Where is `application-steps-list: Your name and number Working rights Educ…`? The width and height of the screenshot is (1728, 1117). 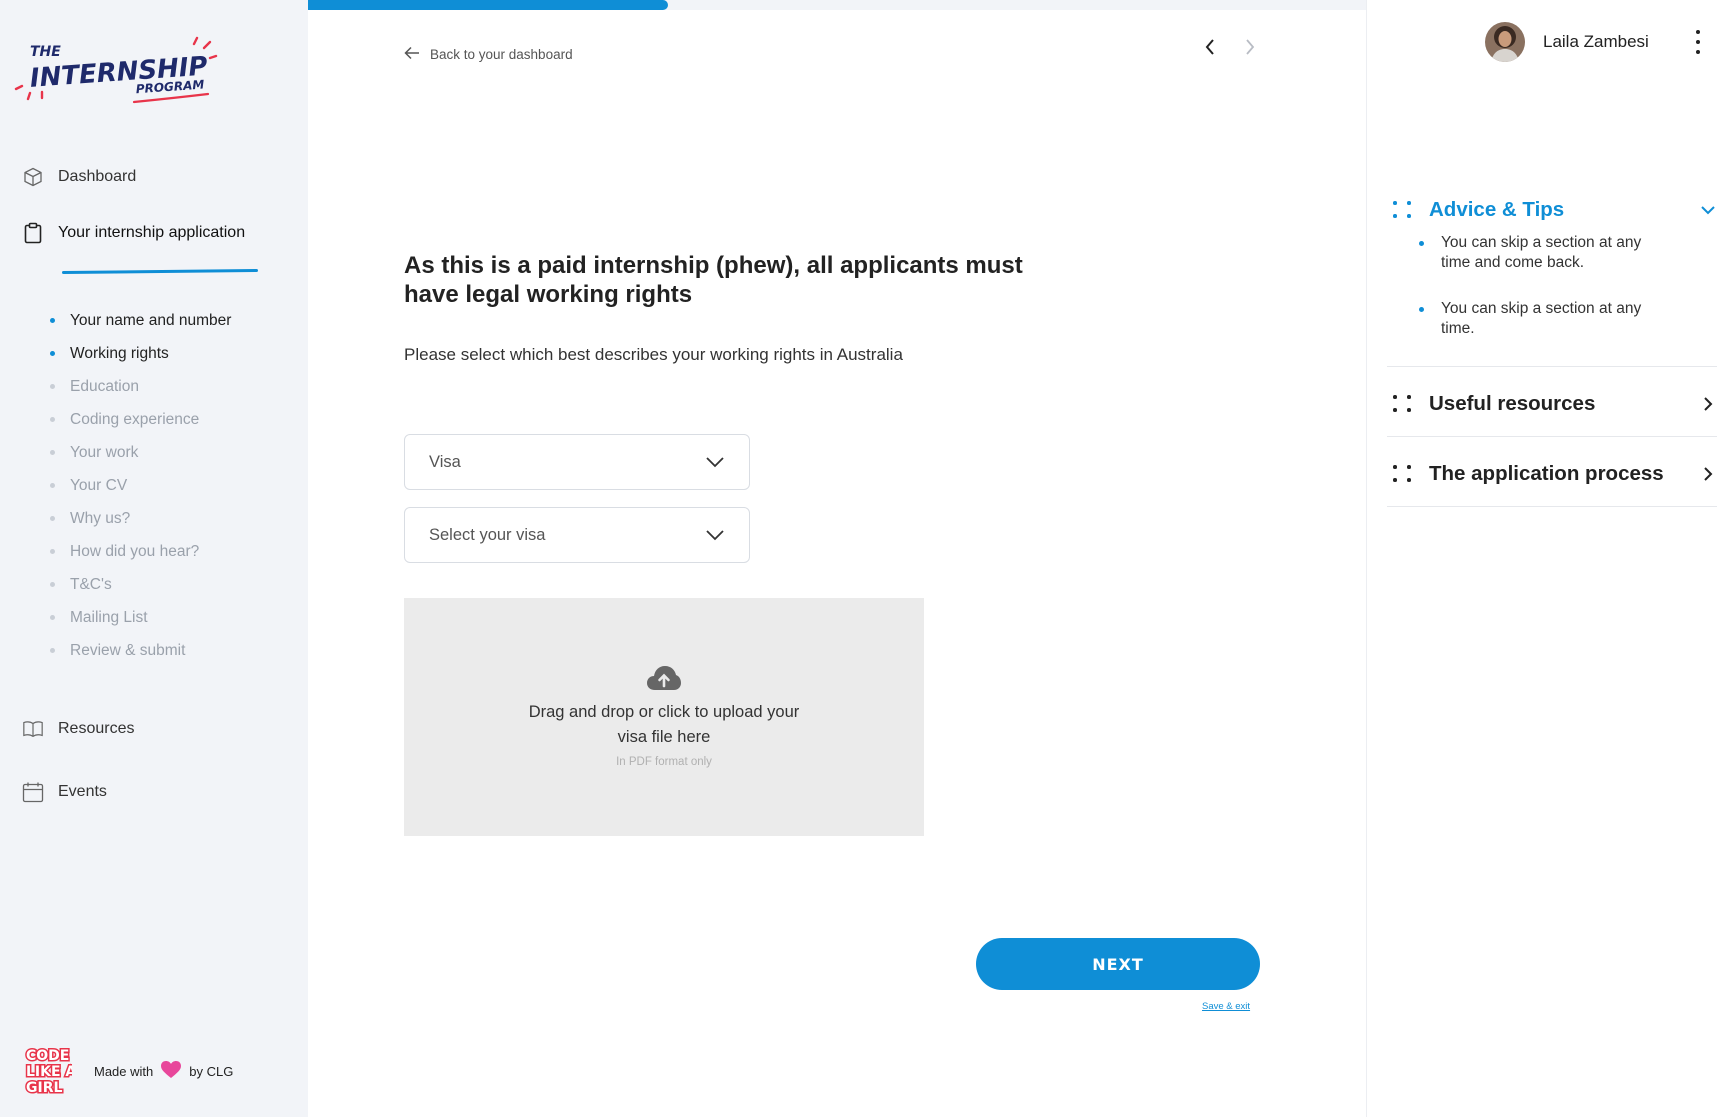 application-steps-list: Your name and number Working rights Educ… is located at coordinates (140, 485).